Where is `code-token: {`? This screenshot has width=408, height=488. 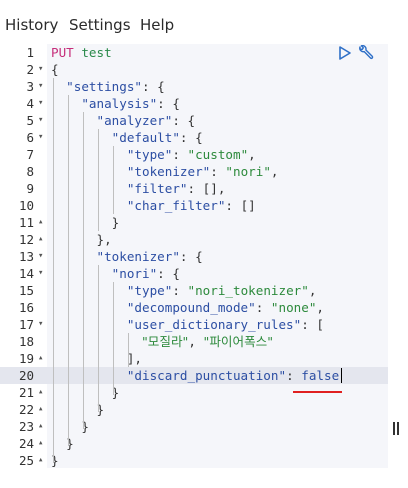 code-token: { is located at coordinates (55, 69).